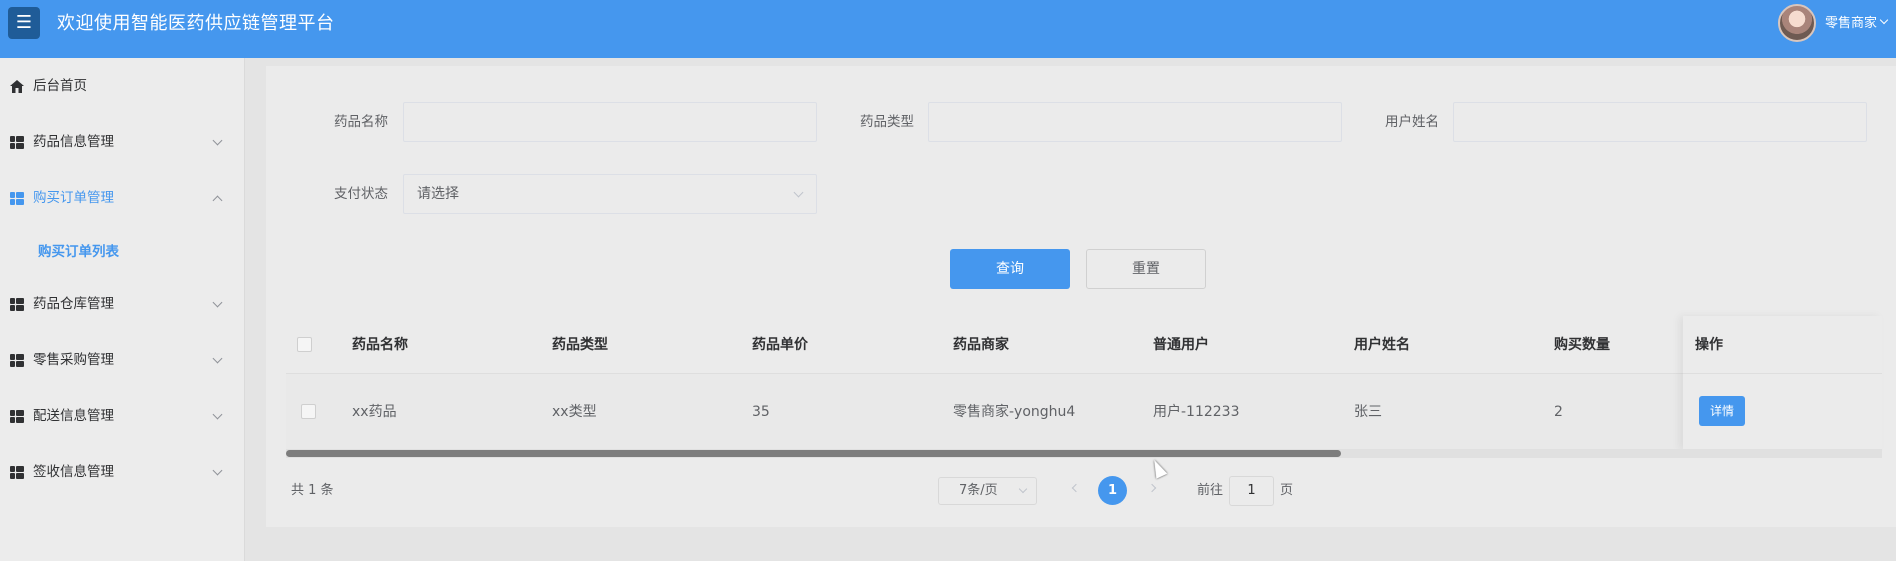  Describe the element at coordinates (1558, 412) in the screenshot. I see `cell-quantity: 2` at that location.